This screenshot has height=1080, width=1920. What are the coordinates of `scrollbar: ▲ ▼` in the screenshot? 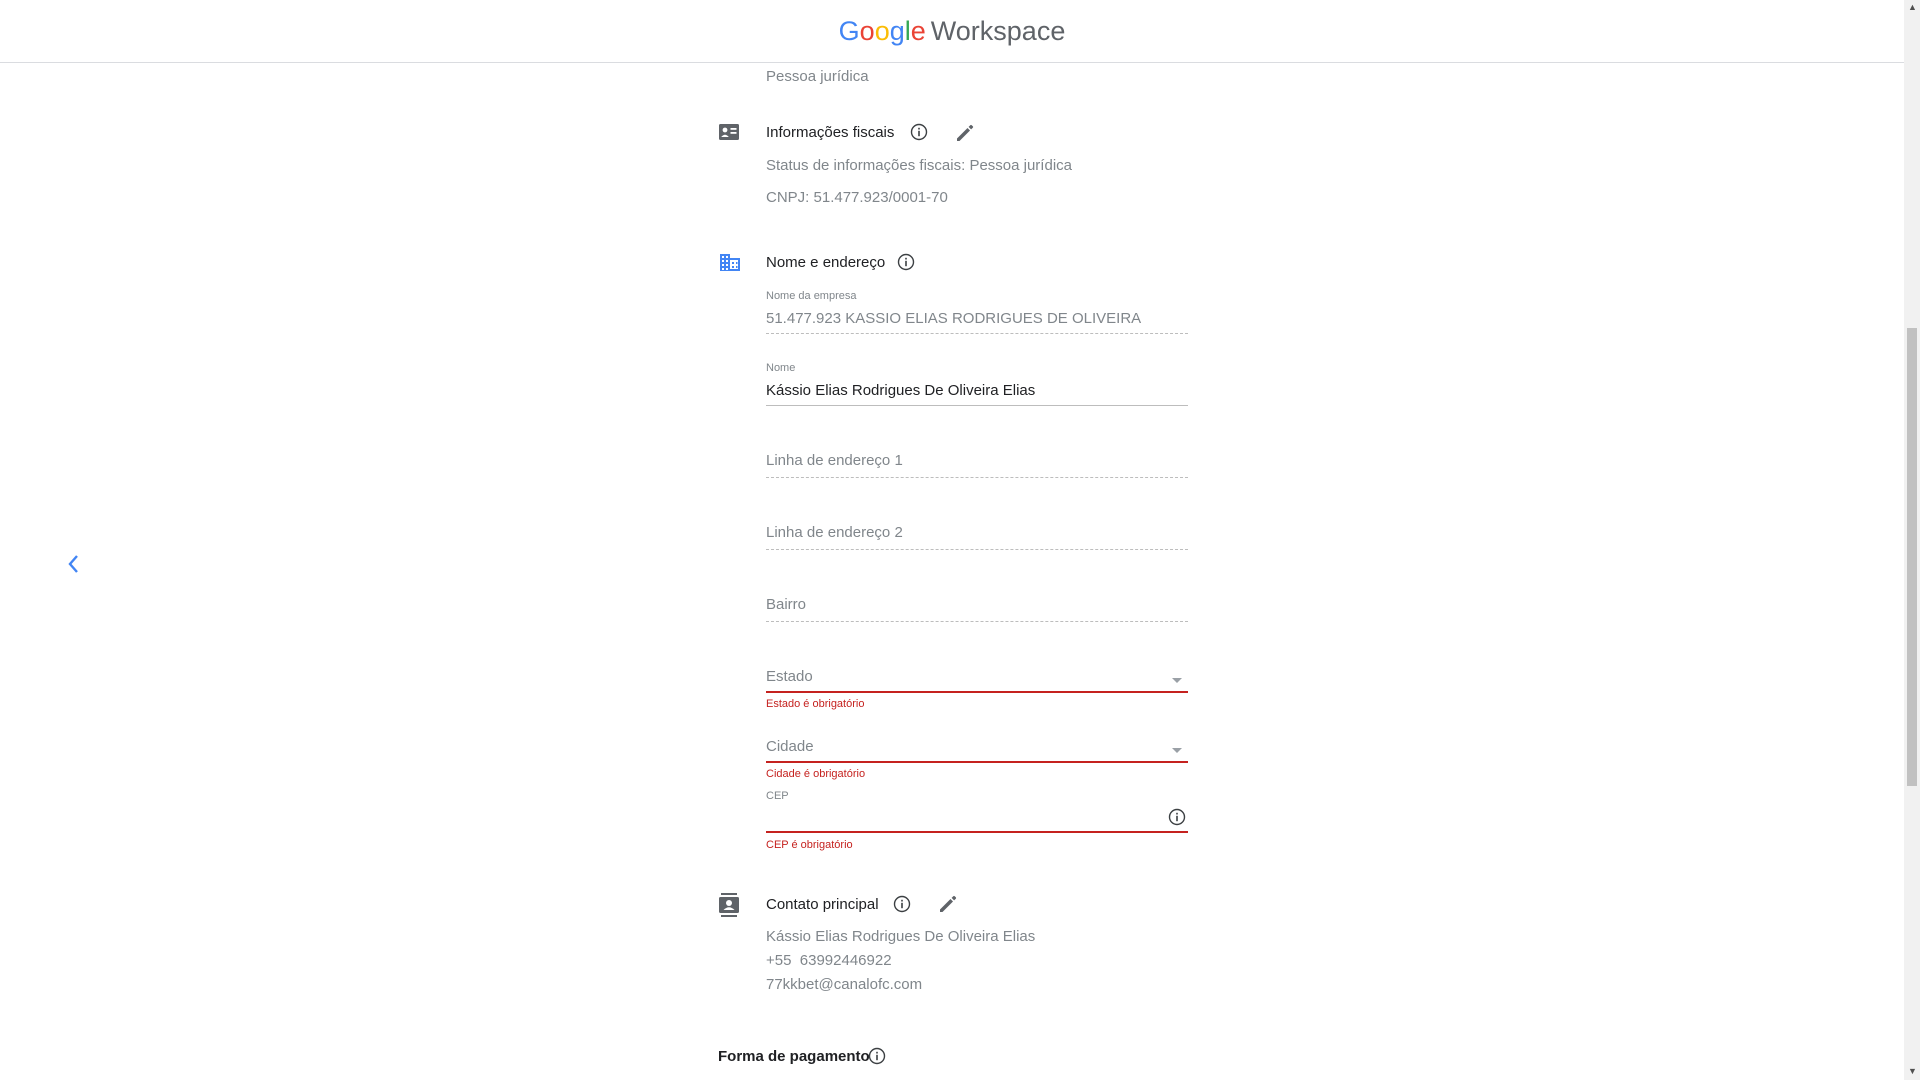 It's located at (1912, 540).